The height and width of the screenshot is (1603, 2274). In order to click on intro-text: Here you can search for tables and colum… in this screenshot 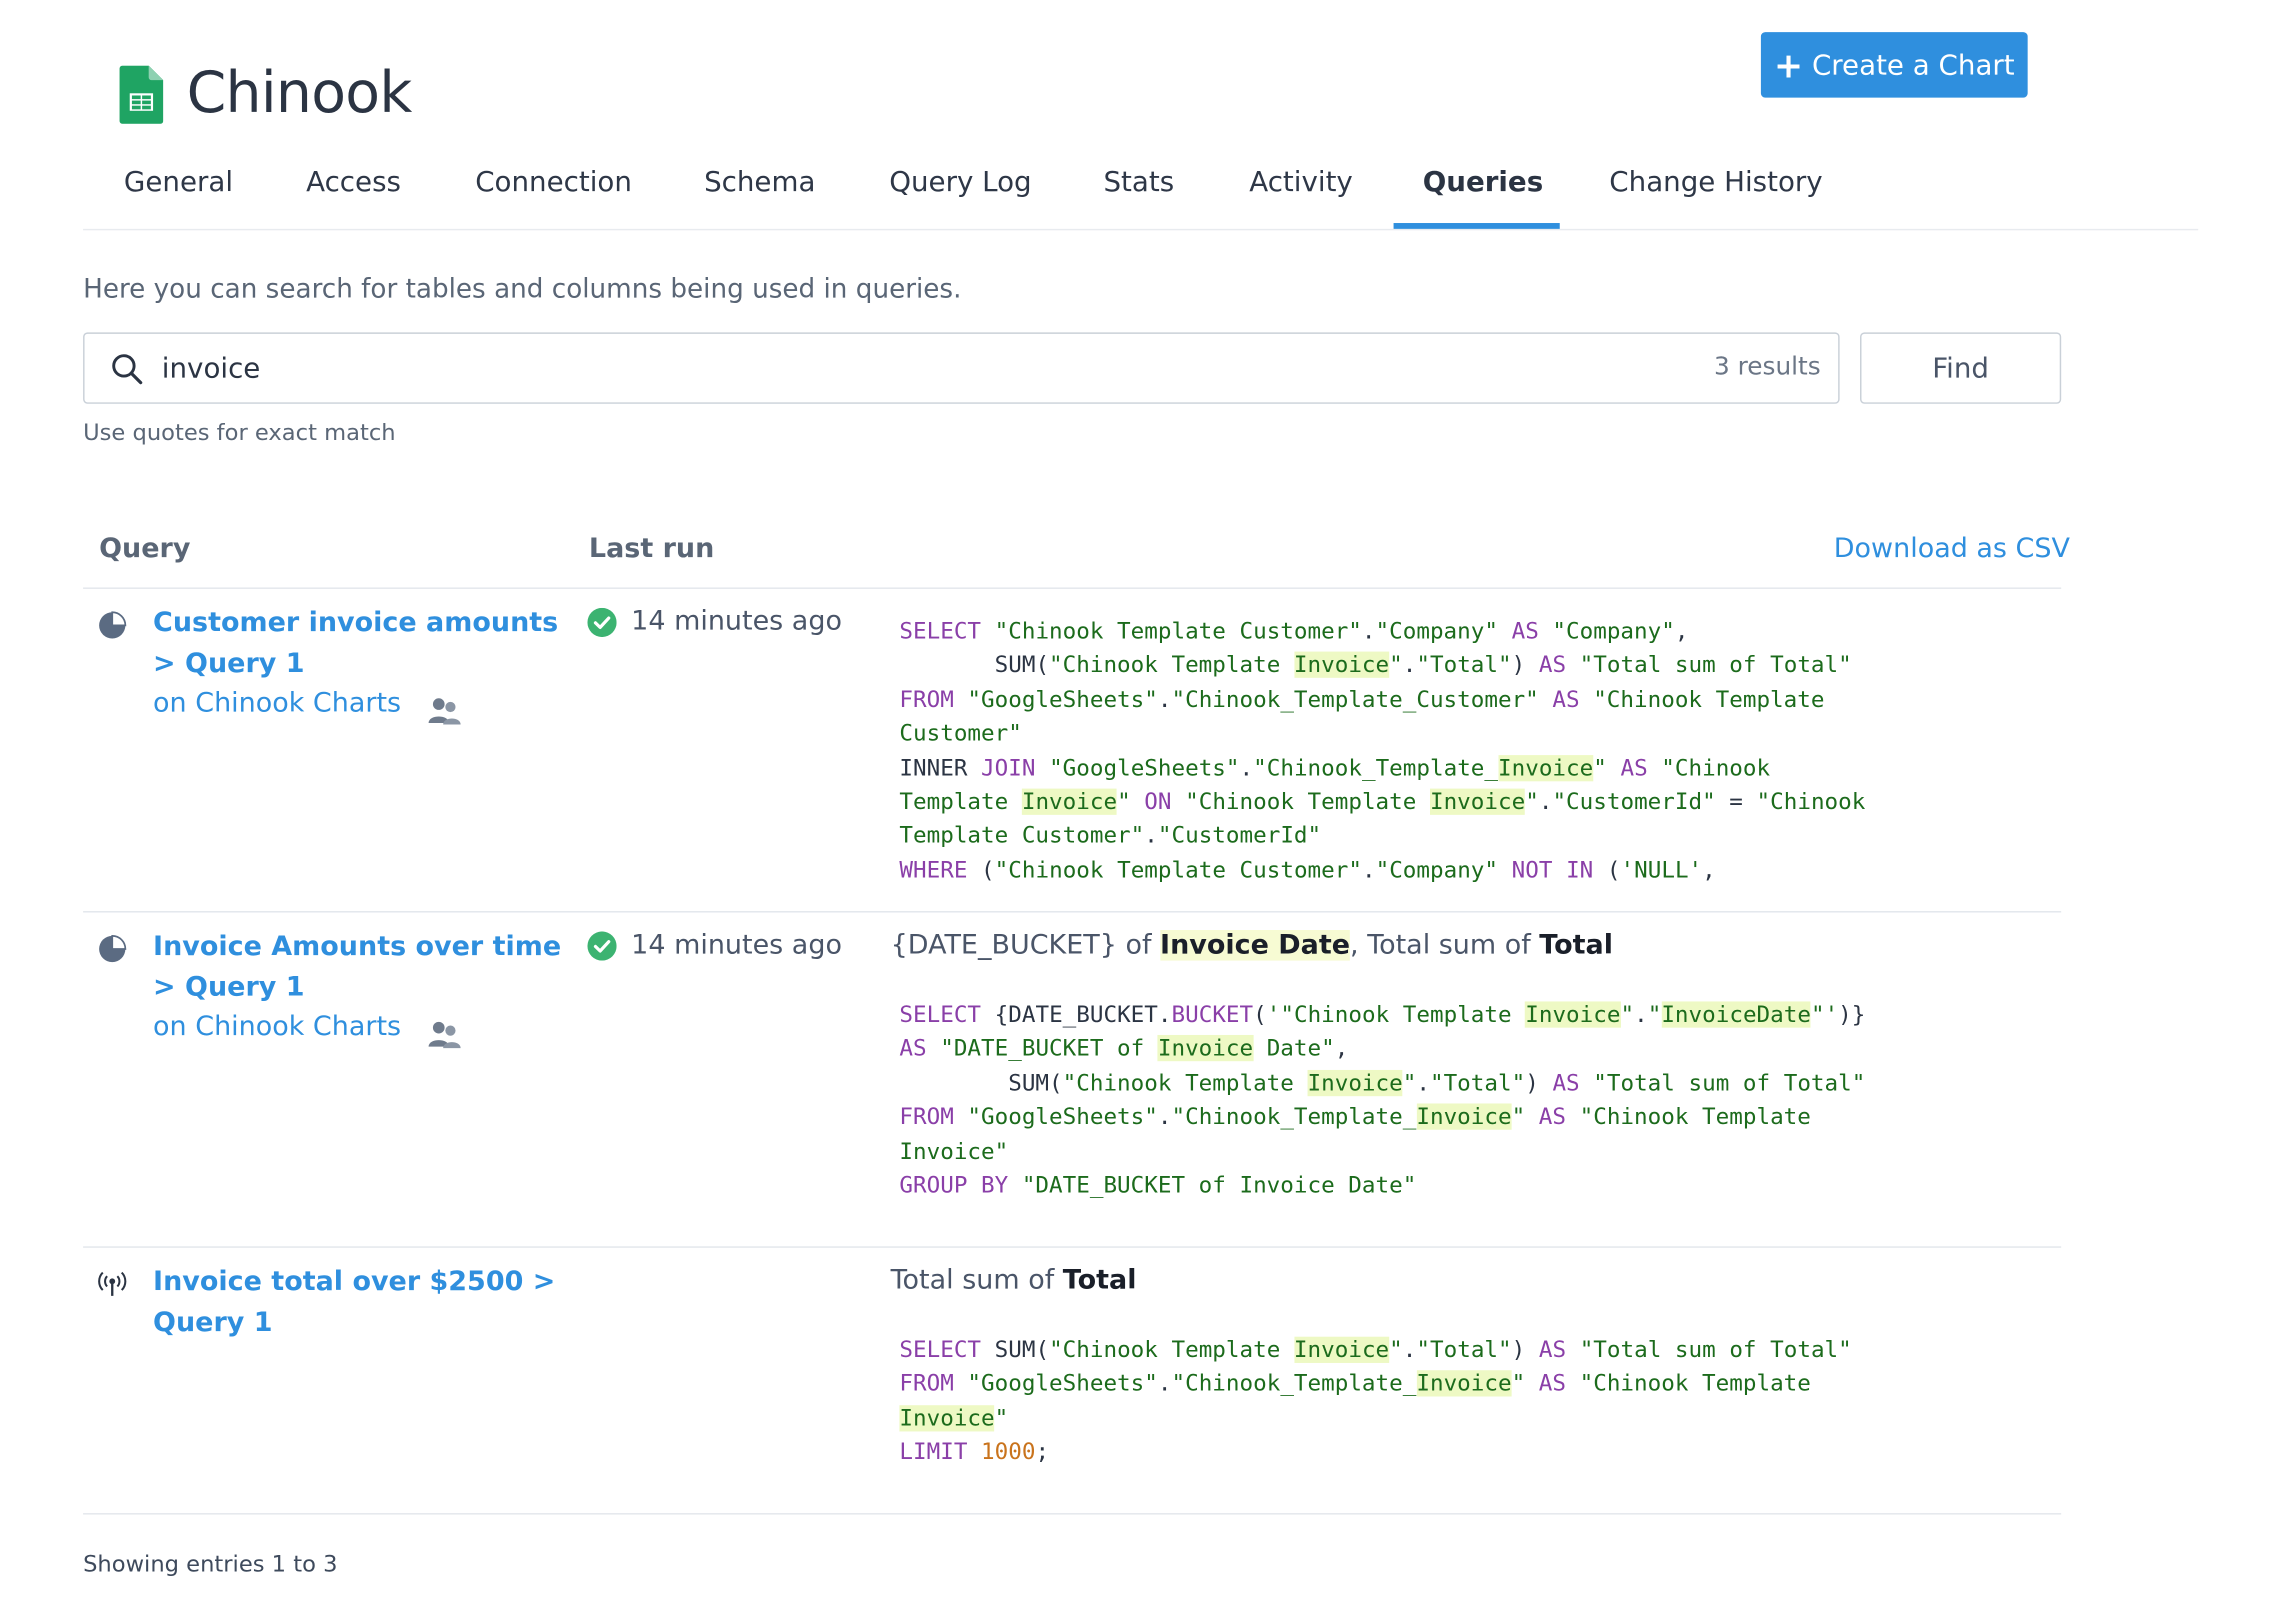, I will do `click(522, 289)`.